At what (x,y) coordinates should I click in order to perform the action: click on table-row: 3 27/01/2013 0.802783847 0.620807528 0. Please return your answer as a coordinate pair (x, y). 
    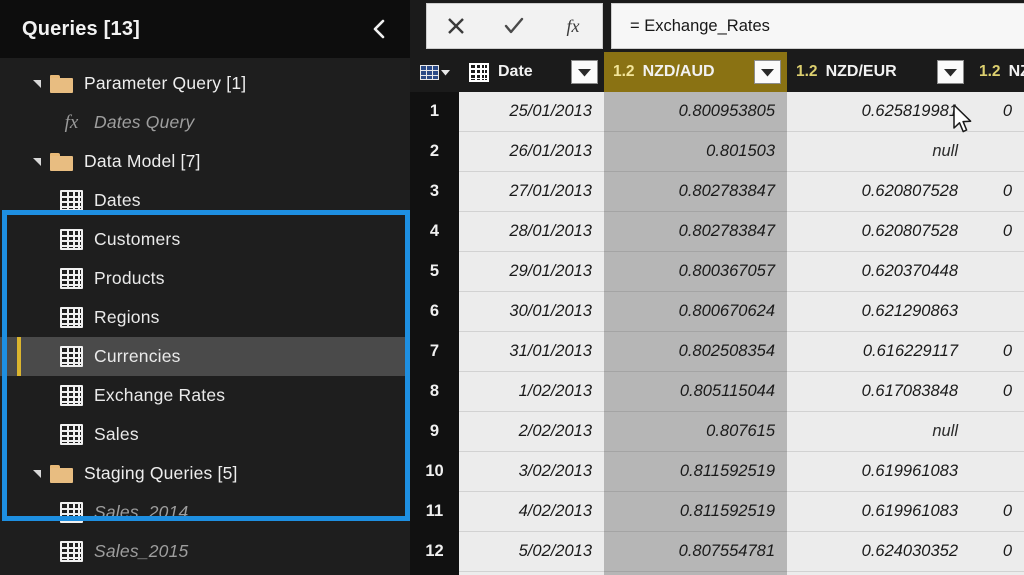
    Looking at the image, I should click on (717, 192).